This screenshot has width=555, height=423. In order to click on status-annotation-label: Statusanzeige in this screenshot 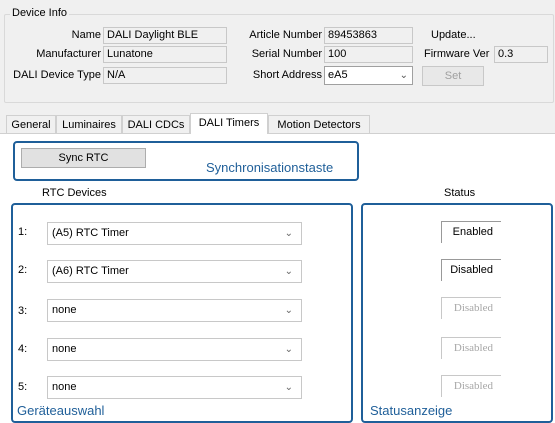, I will do `click(411, 410)`.